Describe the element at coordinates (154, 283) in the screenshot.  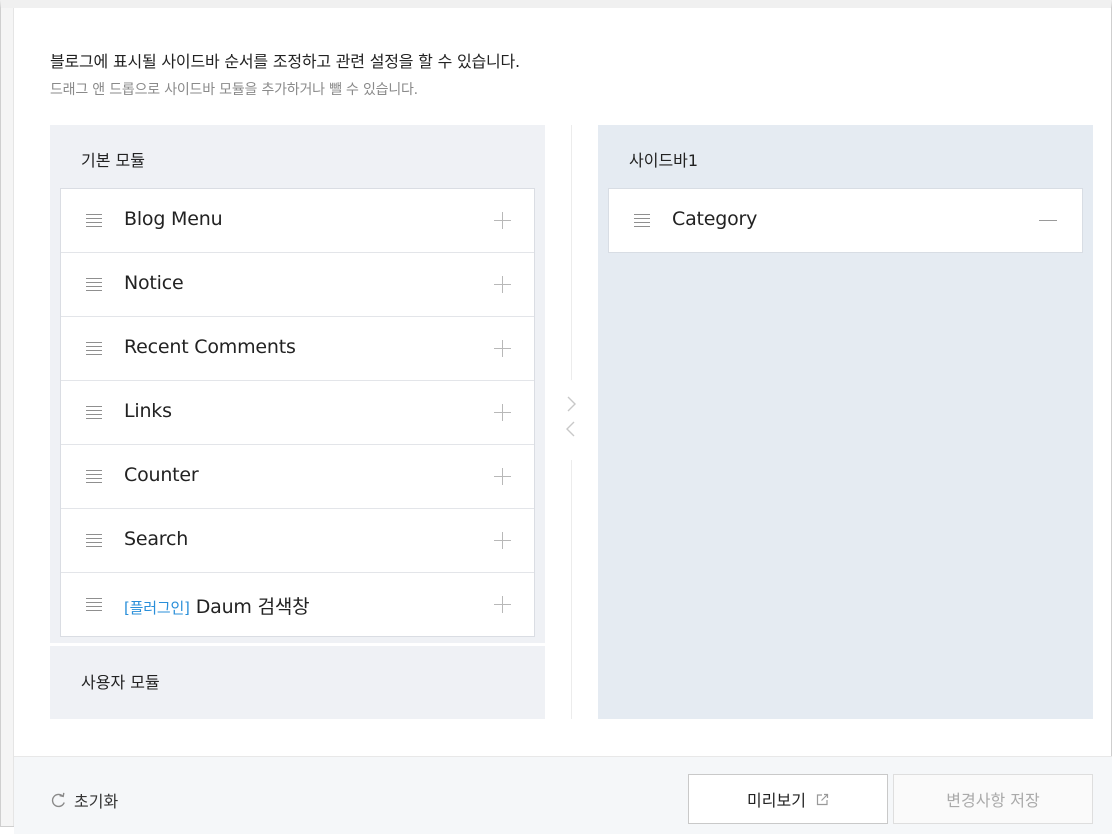
I see `module-label: Notice` at that location.